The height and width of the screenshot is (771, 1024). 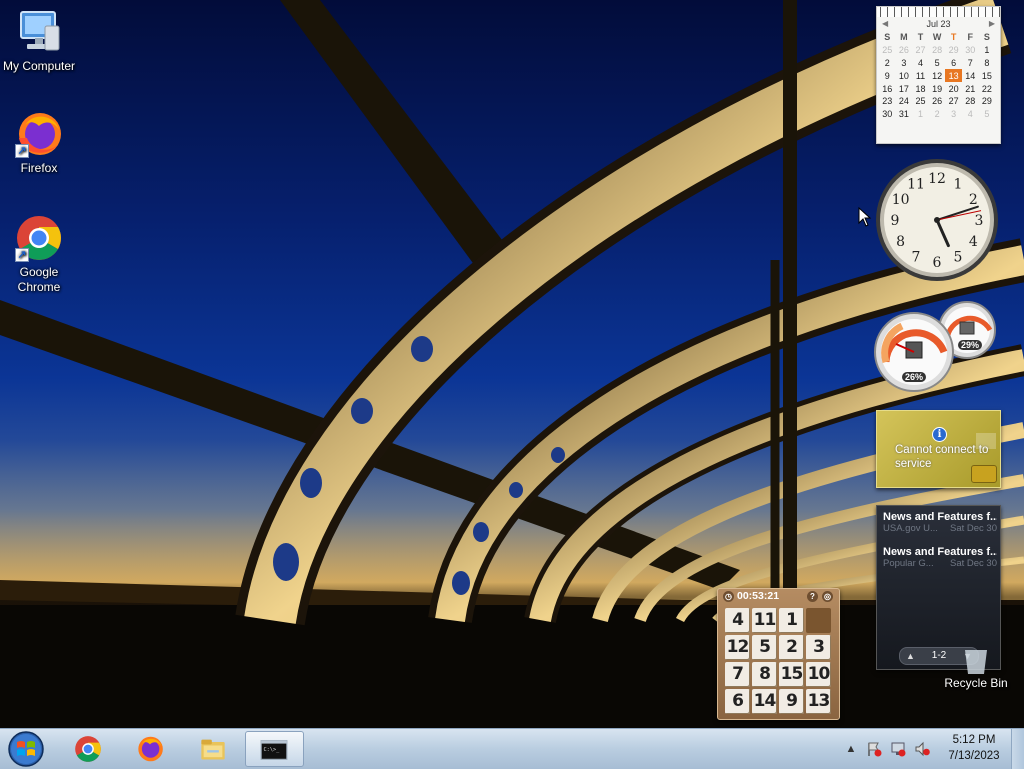 I want to click on taskbar-firefox-button, so click(x=150, y=749).